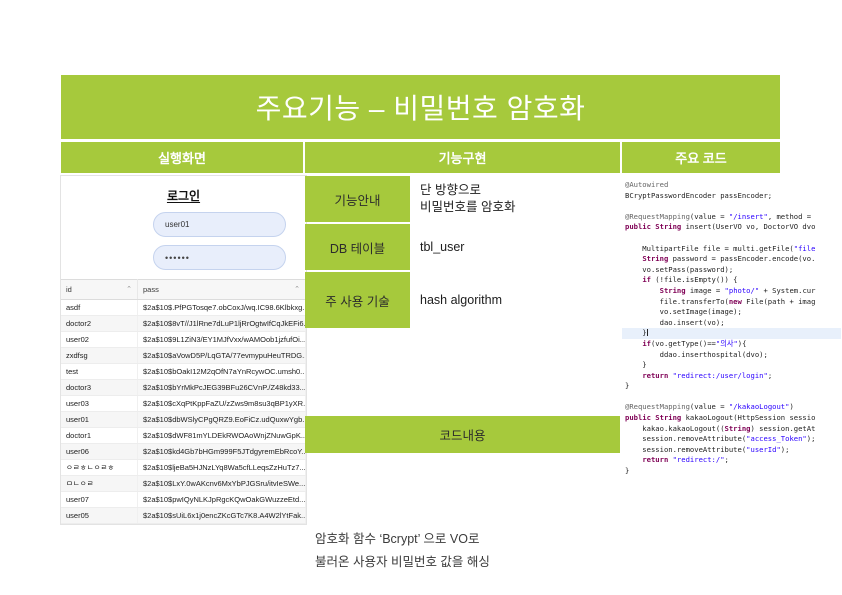 The height and width of the screenshot is (595, 842). I want to click on slide-title-band: 주요기능 – 비밀번호 암호화, so click(420, 107).